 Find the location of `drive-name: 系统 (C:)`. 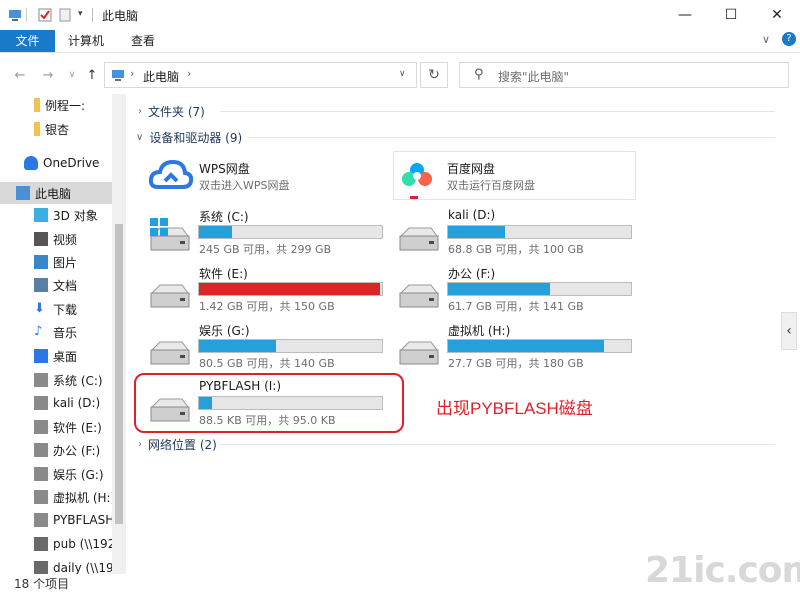

drive-name: 系统 (C:) is located at coordinates (224, 217).